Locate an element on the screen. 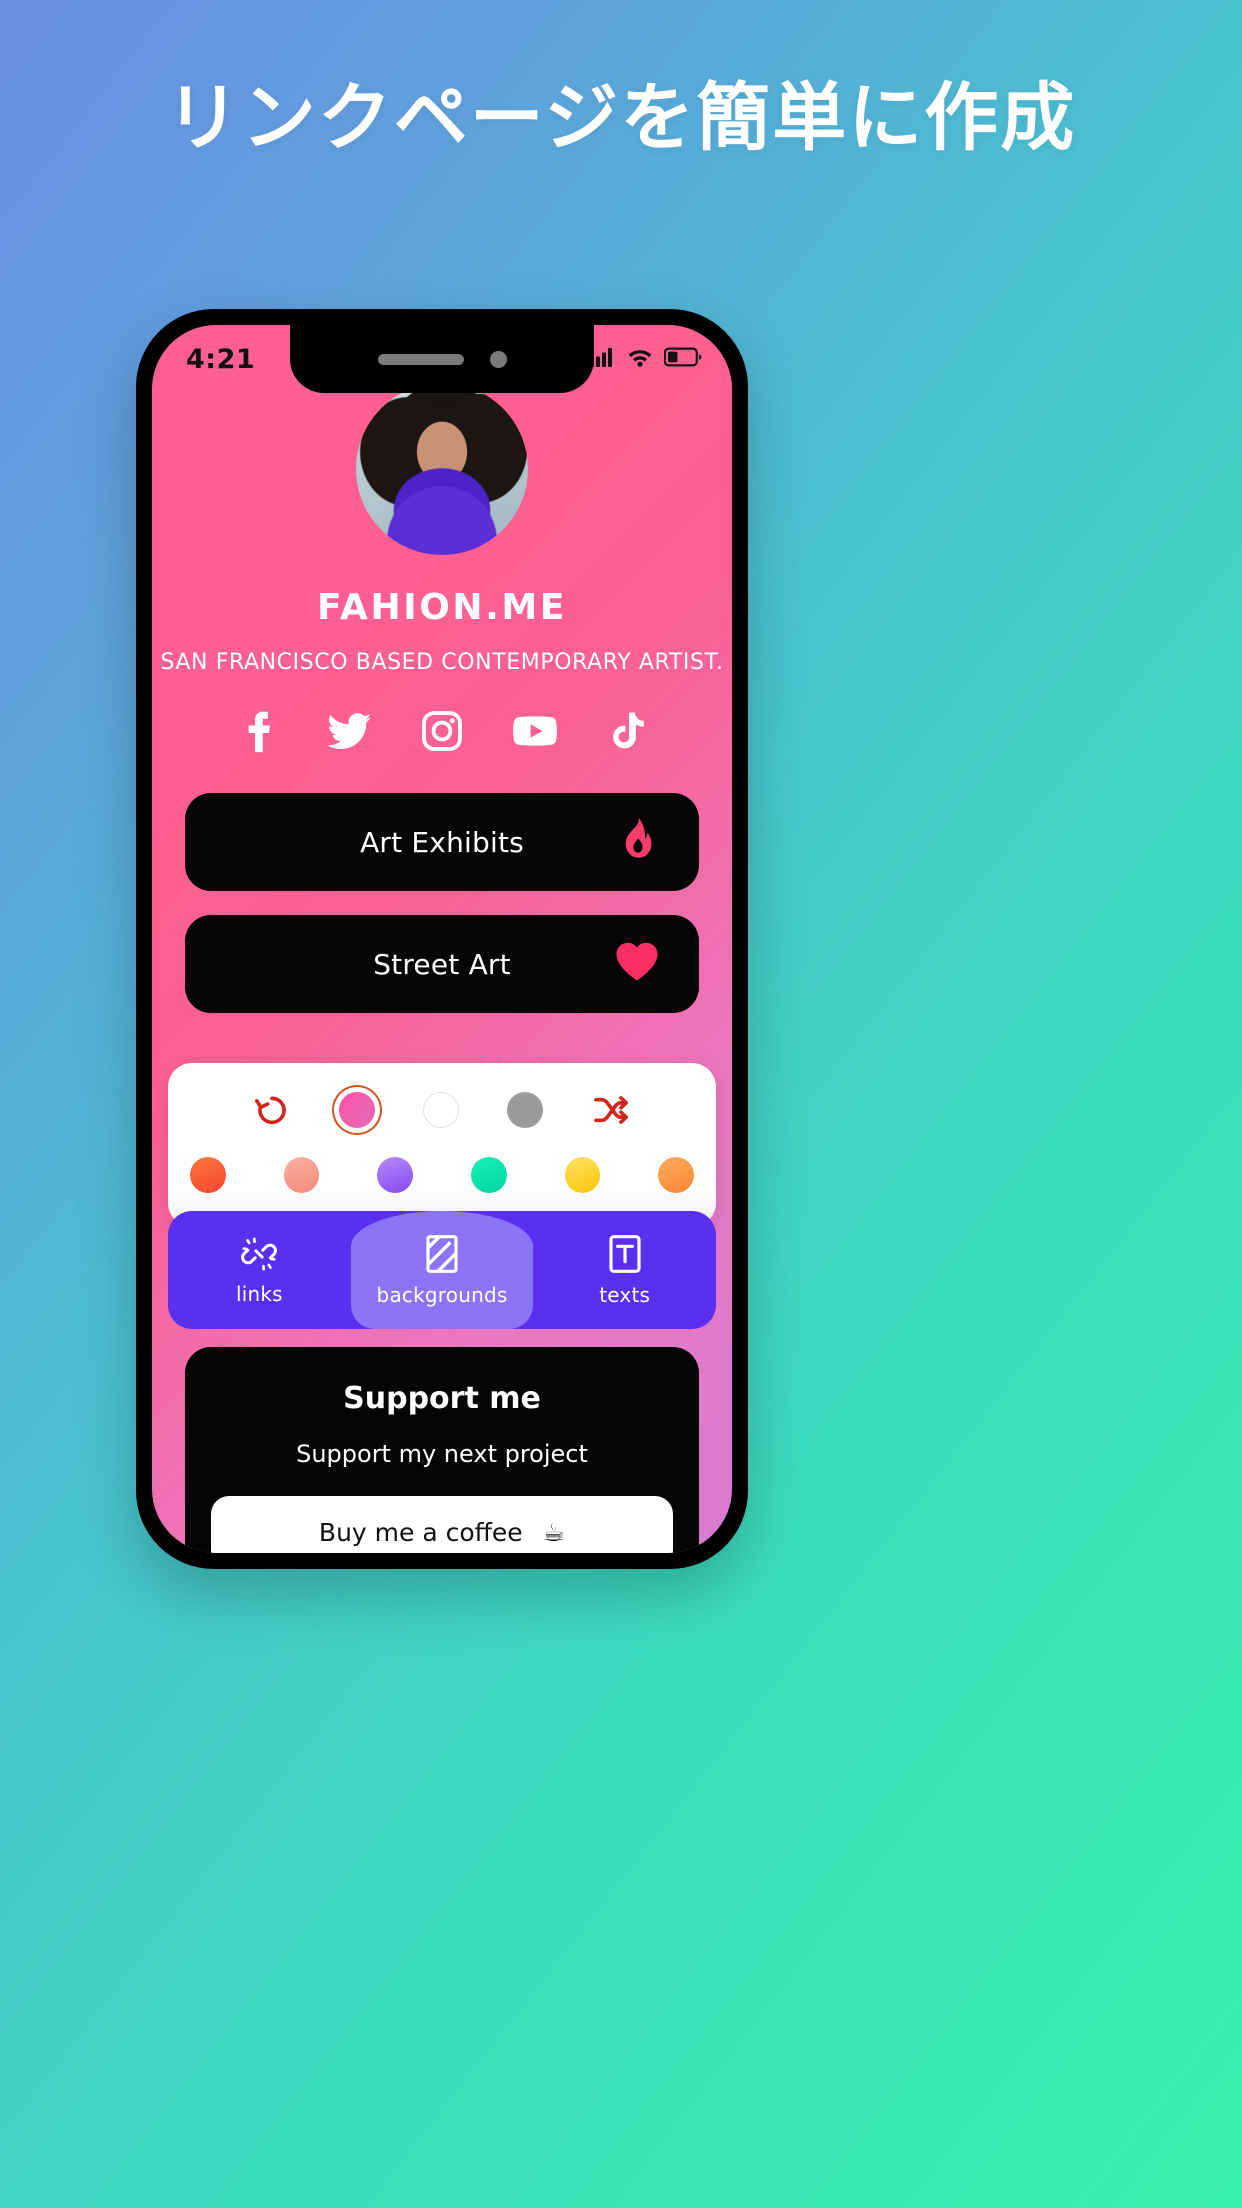 The image size is (1242, 2208). tab-label: texts is located at coordinates (625, 1294).